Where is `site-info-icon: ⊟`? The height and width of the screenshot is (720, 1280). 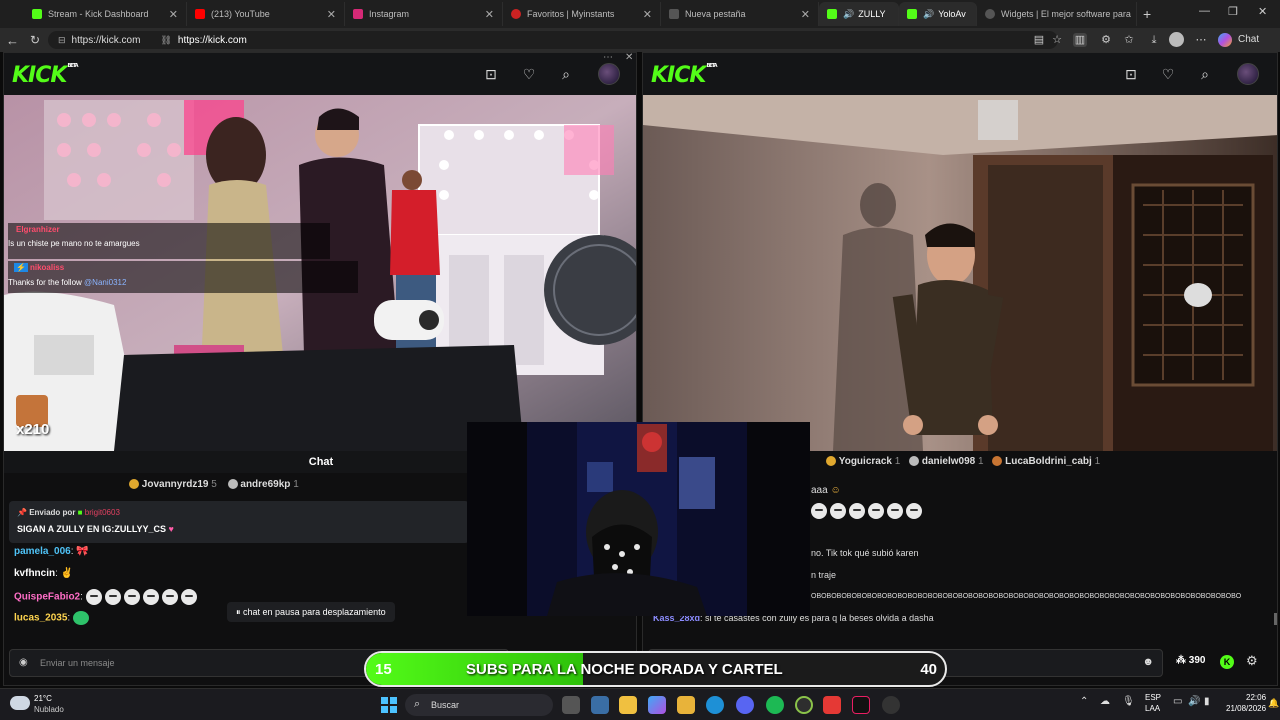 site-info-icon: ⊟ is located at coordinates (62, 40).